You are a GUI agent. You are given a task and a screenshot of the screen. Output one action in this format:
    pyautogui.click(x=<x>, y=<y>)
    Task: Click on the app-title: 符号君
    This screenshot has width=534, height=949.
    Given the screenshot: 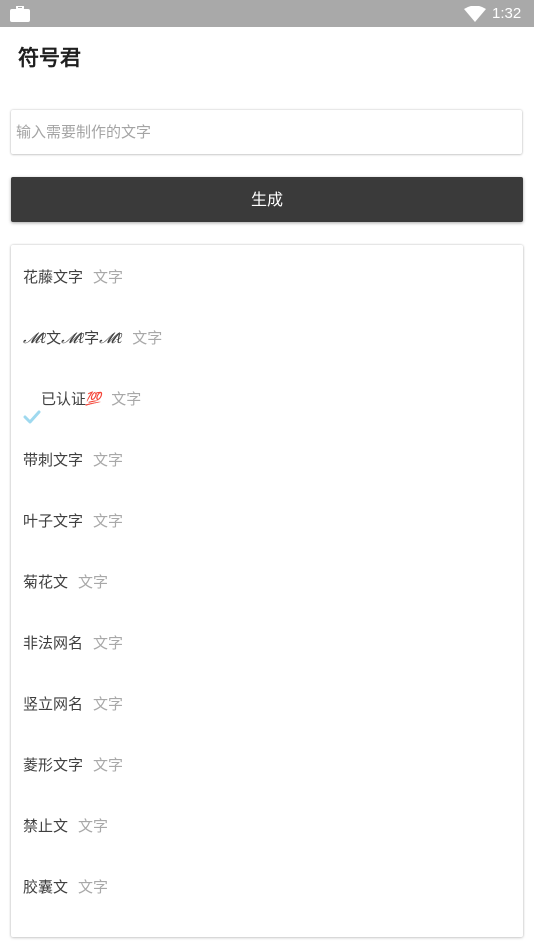 What is the action you would take?
    pyautogui.click(x=49, y=58)
    